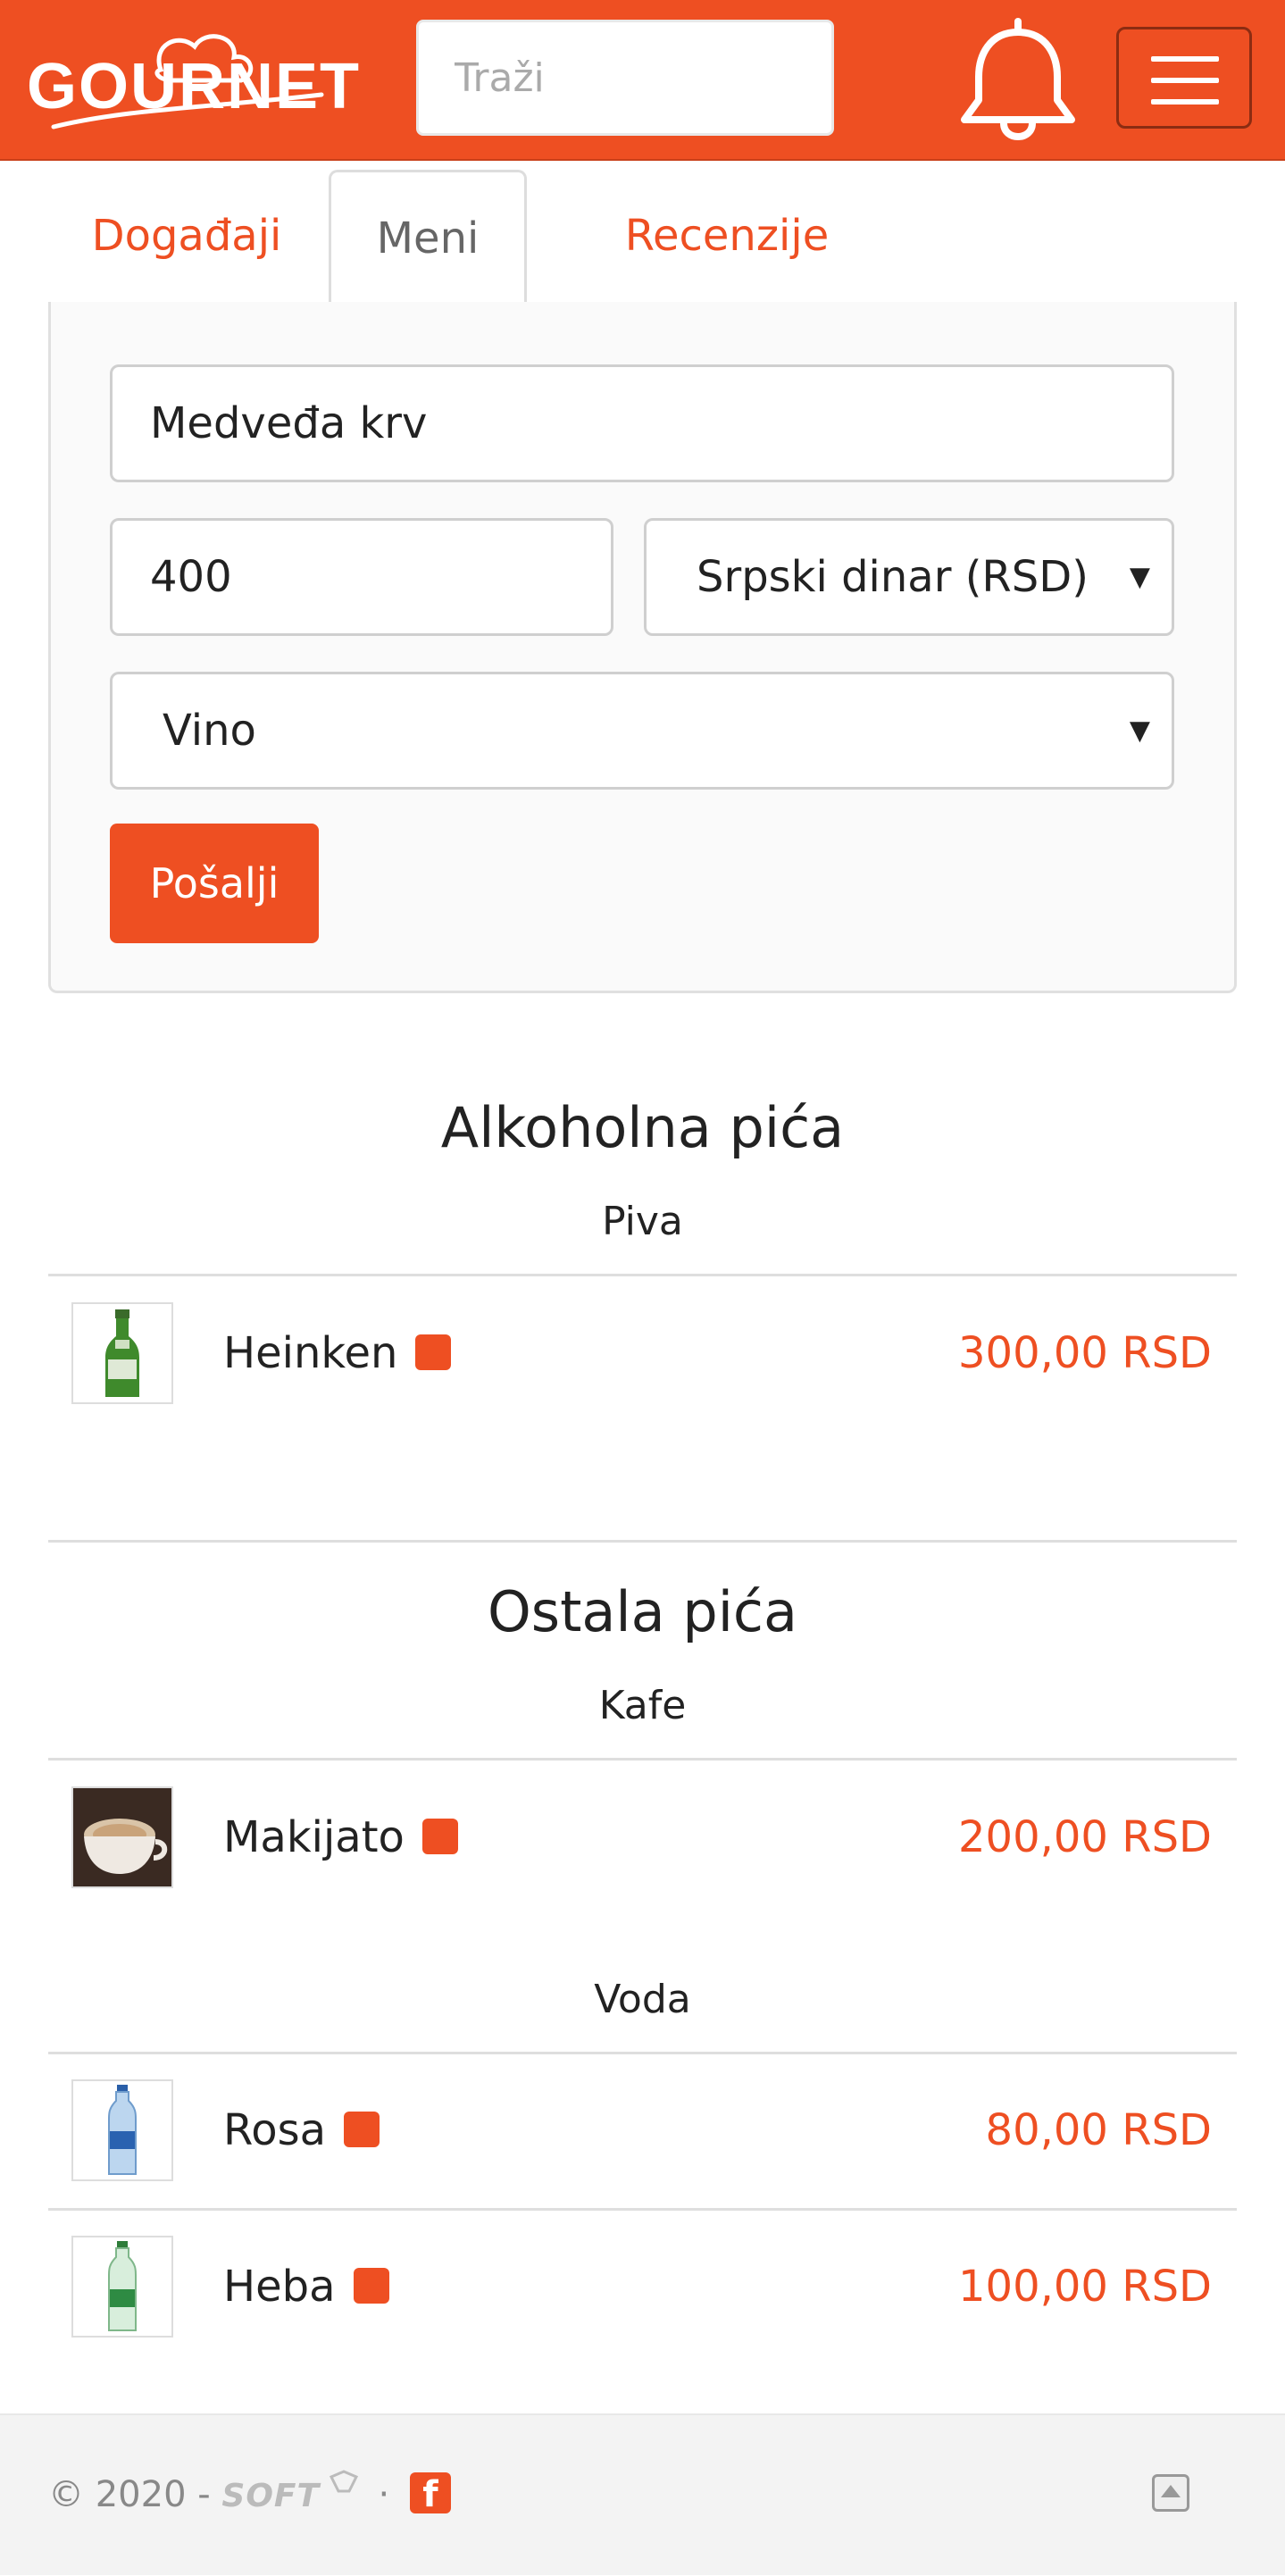 This screenshot has height=2576, width=1285. Describe the element at coordinates (642, 423) in the screenshot. I see `item-name-field: Medveđa krv` at that location.